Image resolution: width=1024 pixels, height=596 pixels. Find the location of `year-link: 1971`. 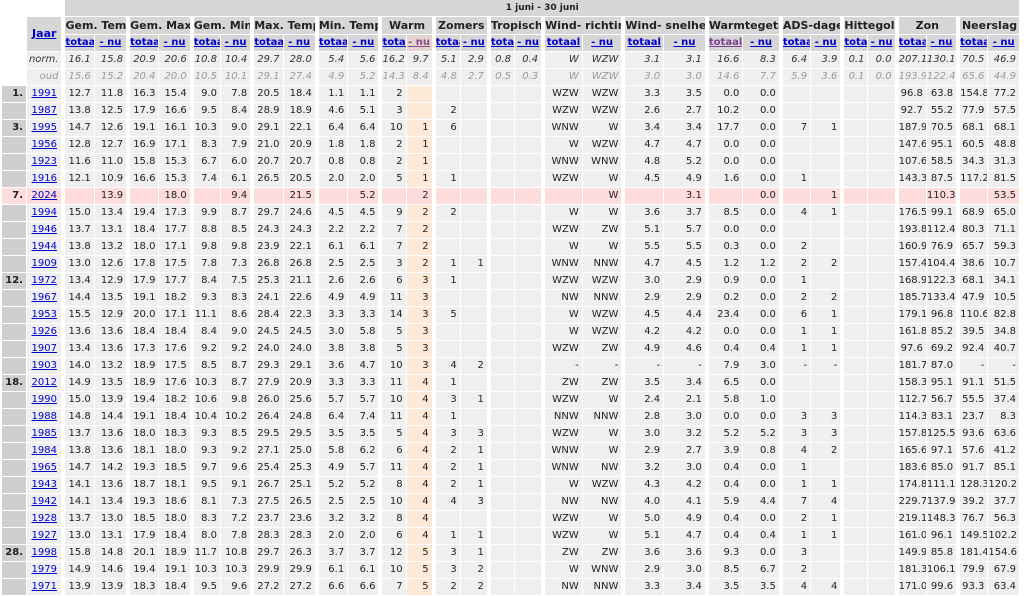

year-link: 1971 is located at coordinates (44, 586).